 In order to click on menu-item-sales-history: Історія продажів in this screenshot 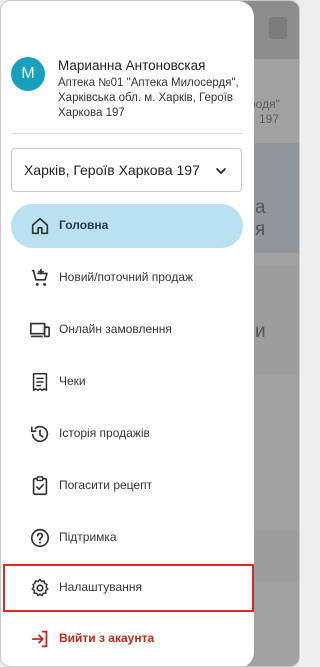, I will do `click(127, 434)`.